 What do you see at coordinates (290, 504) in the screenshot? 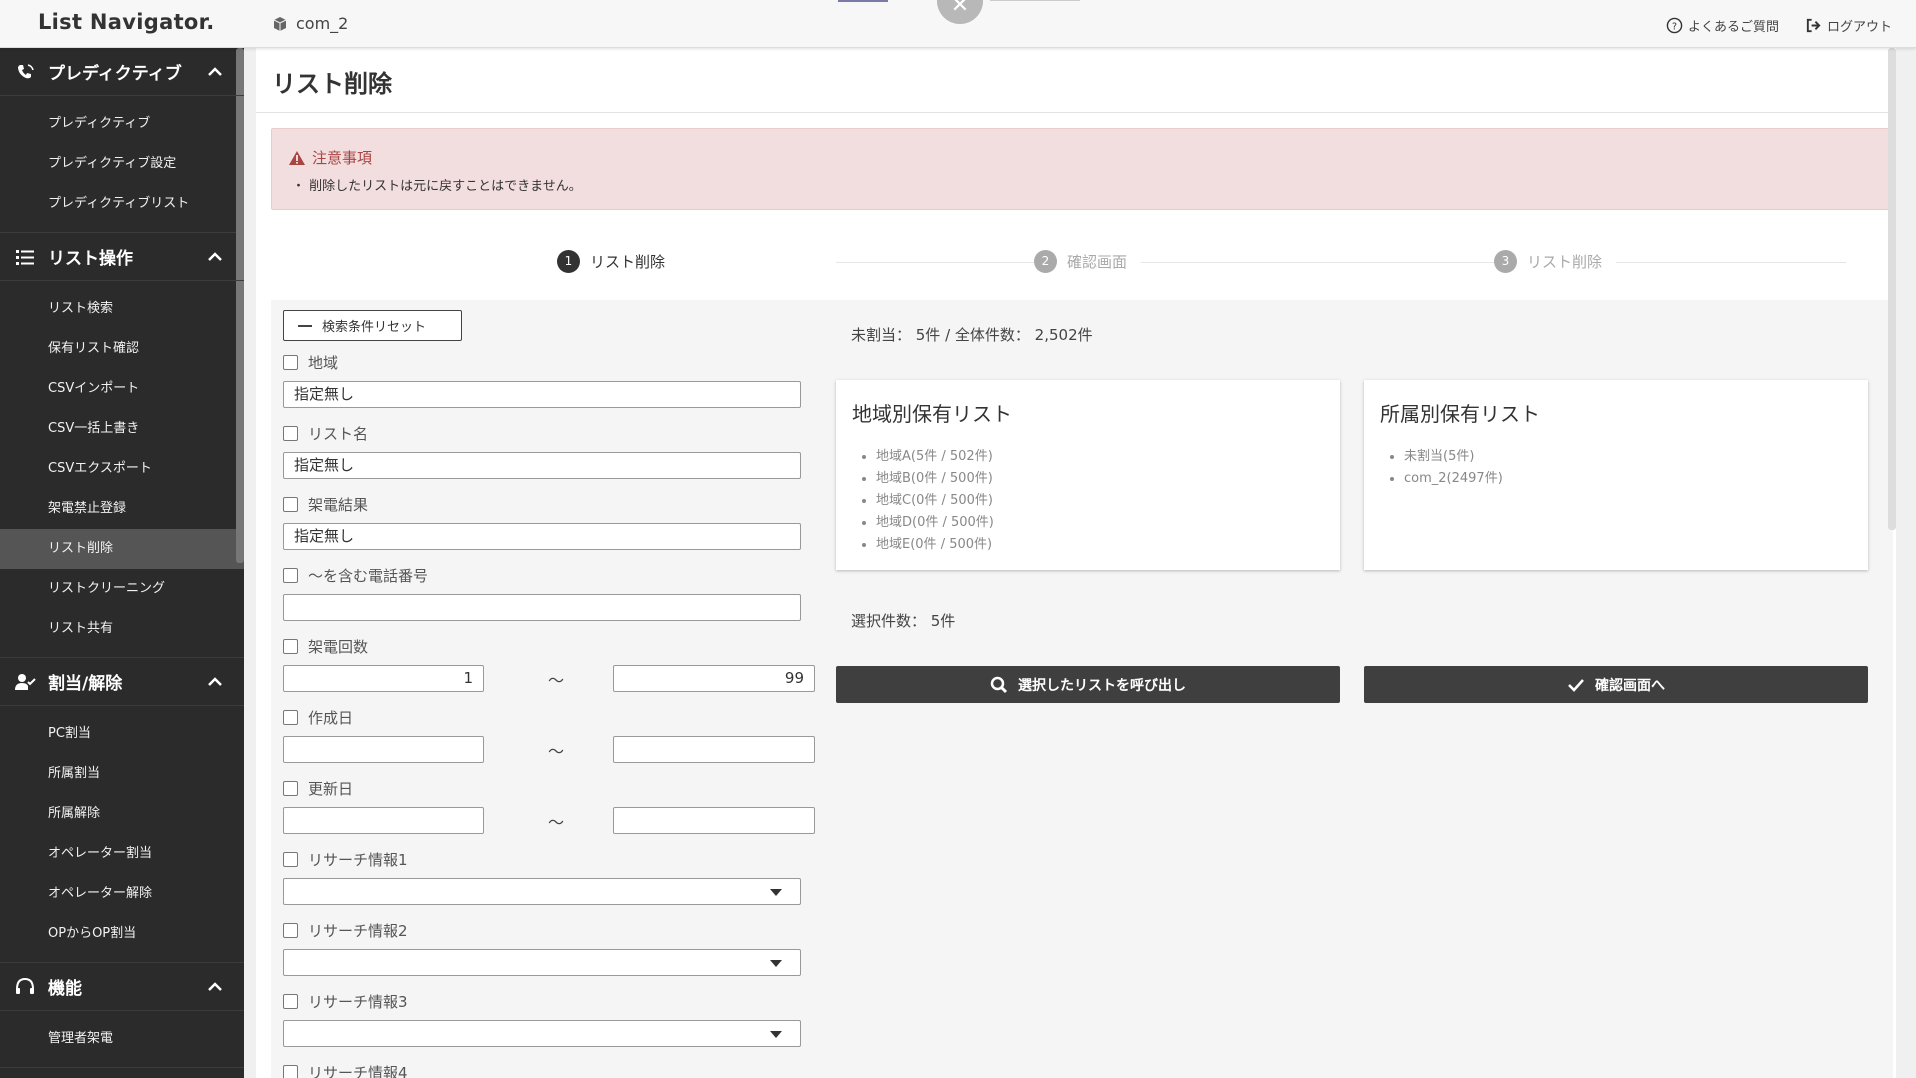
I see `call-result-checkbox` at bounding box center [290, 504].